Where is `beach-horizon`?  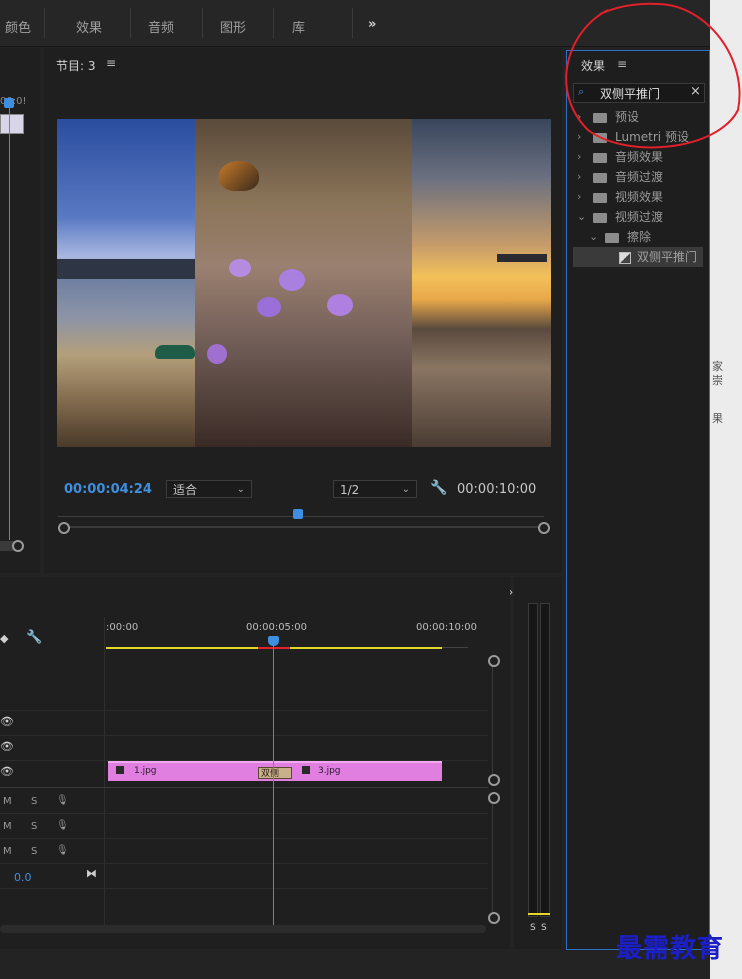
beach-horizon is located at coordinates (127, 269).